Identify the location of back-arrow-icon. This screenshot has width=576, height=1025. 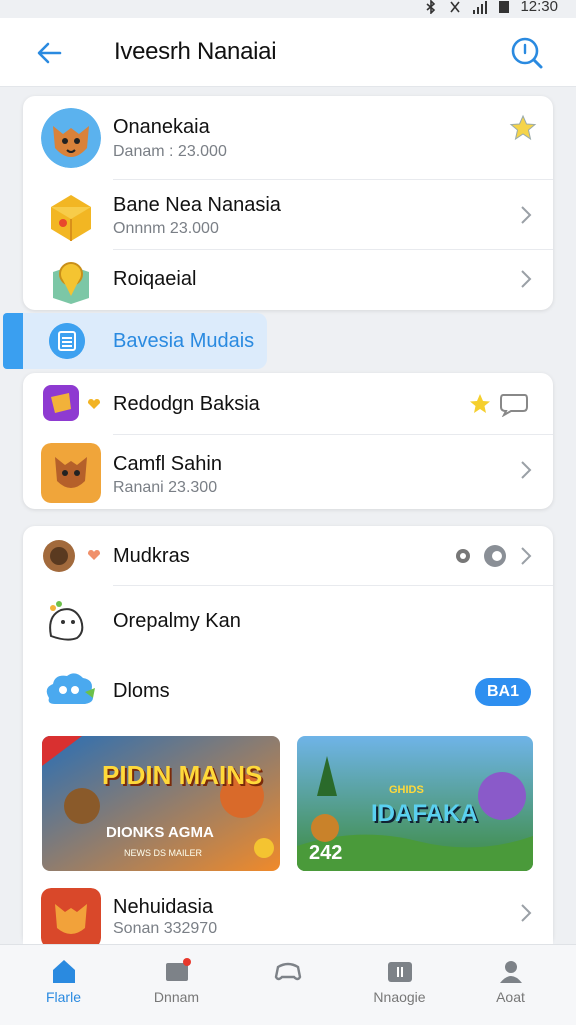
(49, 53).